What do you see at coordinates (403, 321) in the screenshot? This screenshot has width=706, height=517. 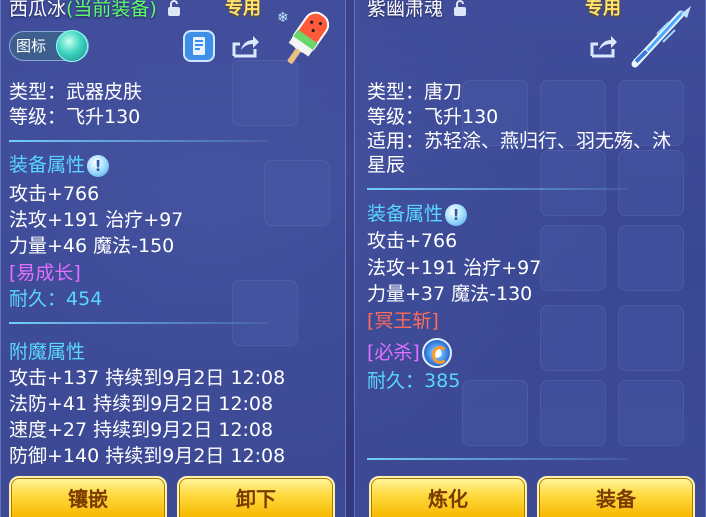 I see `skill-tag: [冥王斩]` at bounding box center [403, 321].